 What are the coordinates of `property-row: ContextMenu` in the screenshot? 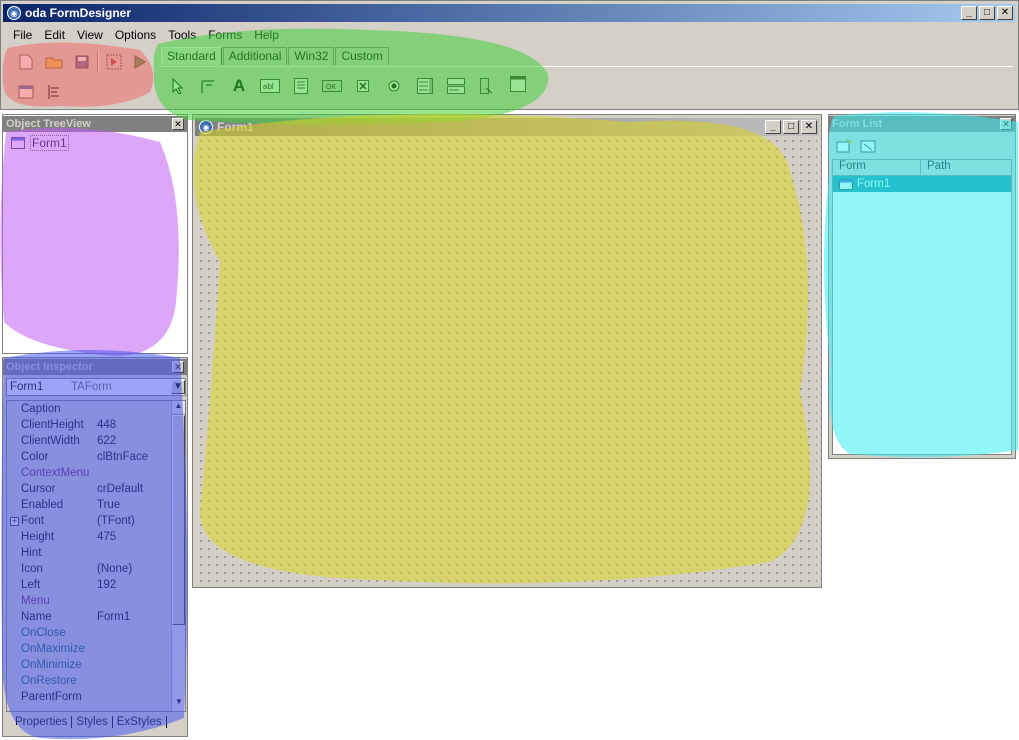 It's located at (94, 475).